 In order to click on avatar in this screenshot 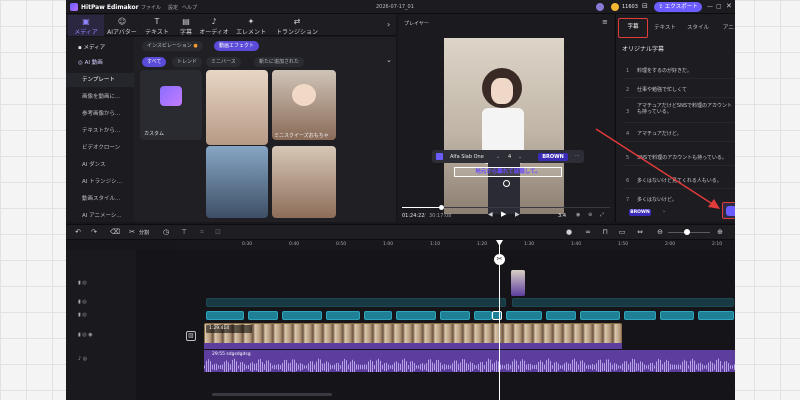, I will do `click(600, 7)`.